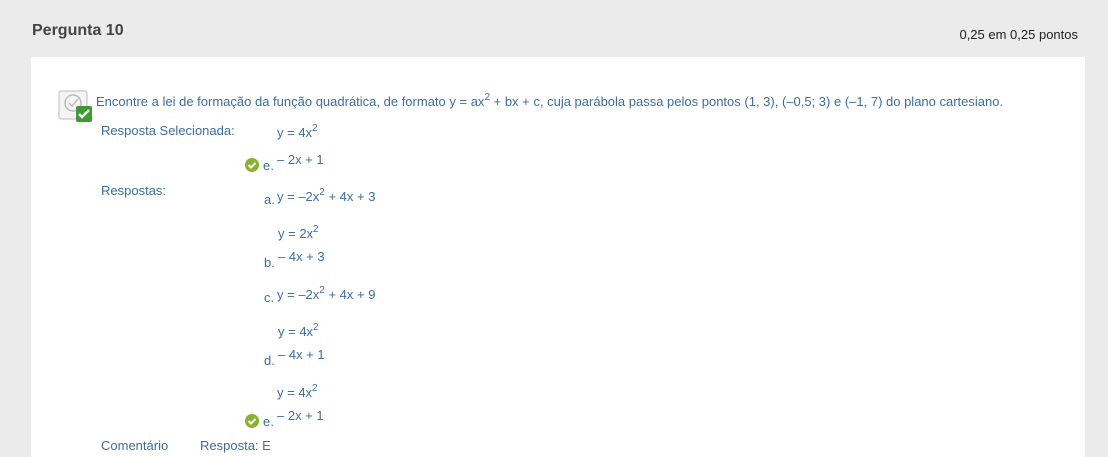  Describe the element at coordinates (554, 28) in the screenshot. I see `question-header: Pergunta 10 0,25 em 0,25 pontos` at that location.